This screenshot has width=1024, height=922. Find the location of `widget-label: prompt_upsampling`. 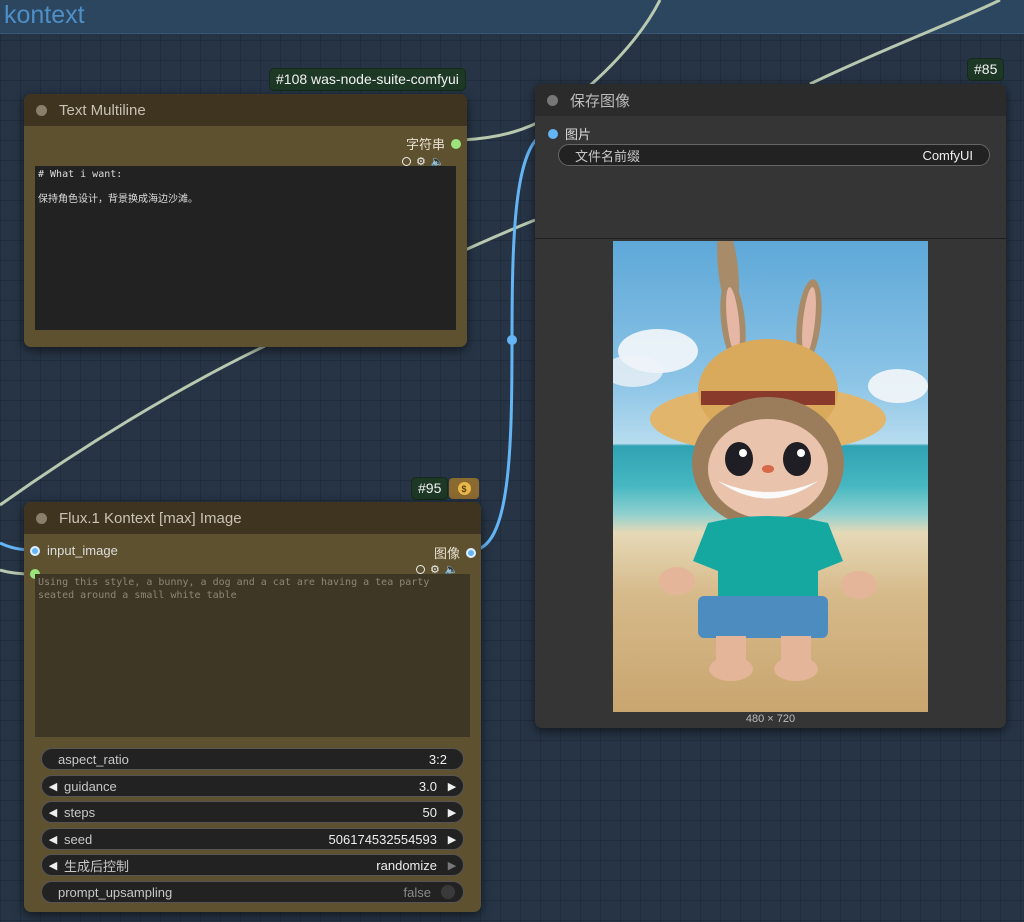

widget-label: prompt_upsampling is located at coordinates (115, 892).